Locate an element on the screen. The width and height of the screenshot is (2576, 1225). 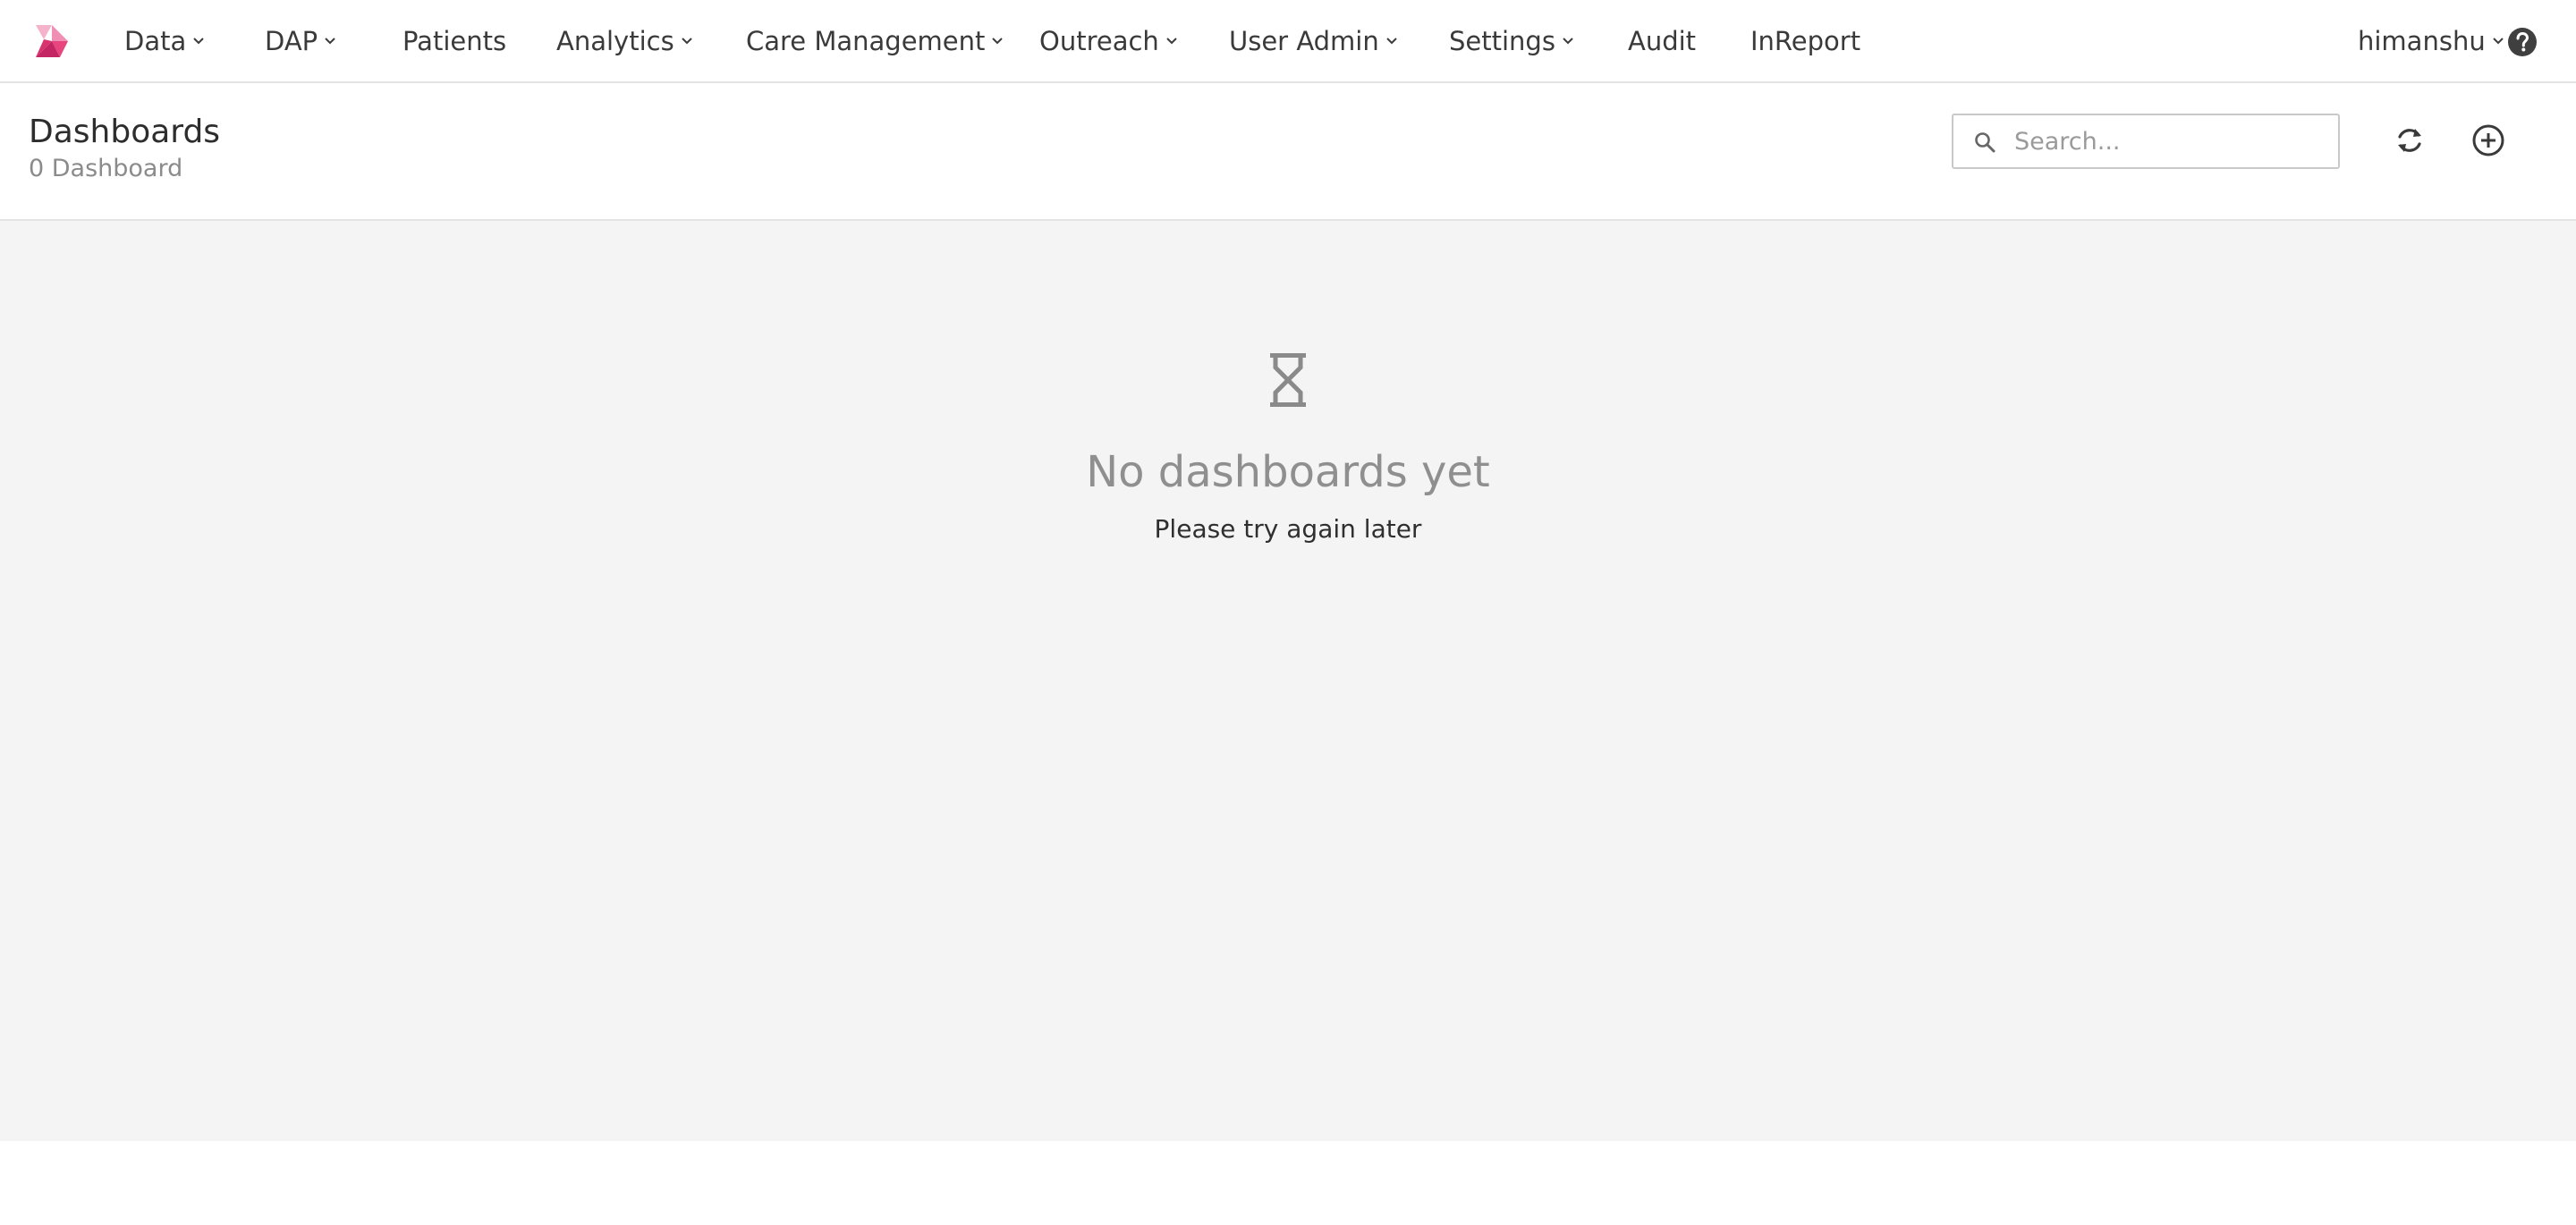
user-name: himanshu is located at coordinates (2422, 41).